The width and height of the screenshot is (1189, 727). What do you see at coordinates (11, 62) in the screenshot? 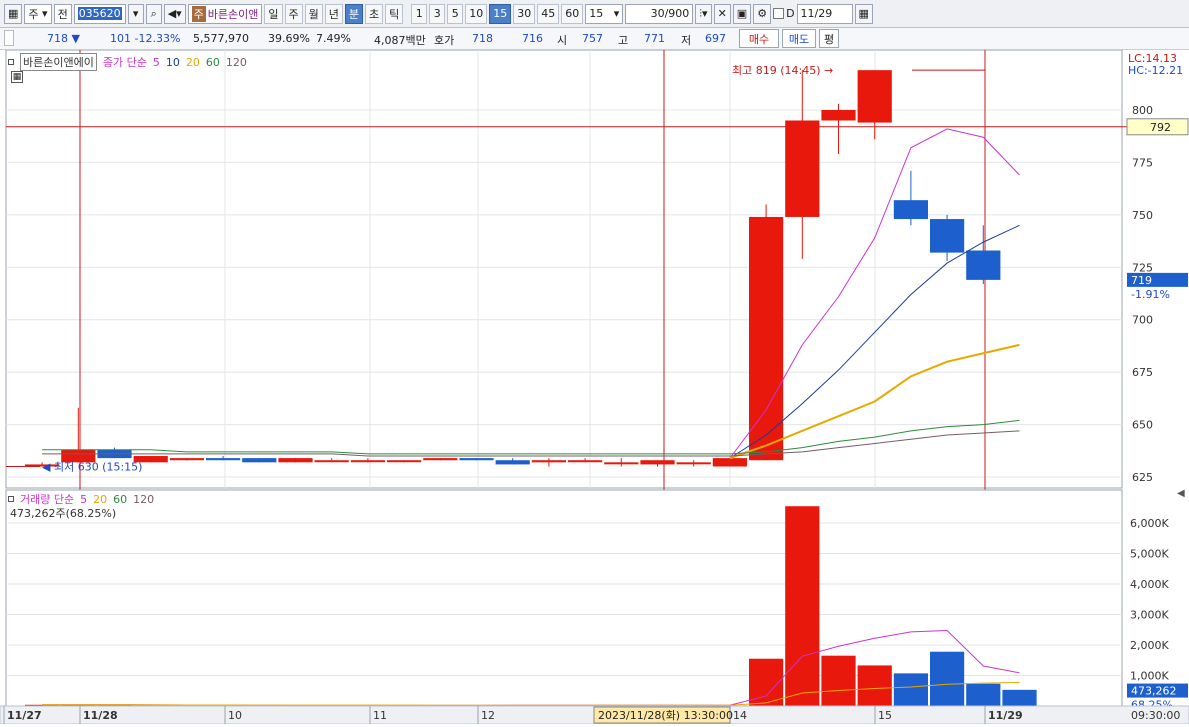
I see `legend-collapse-icon` at bounding box center [11, 62].